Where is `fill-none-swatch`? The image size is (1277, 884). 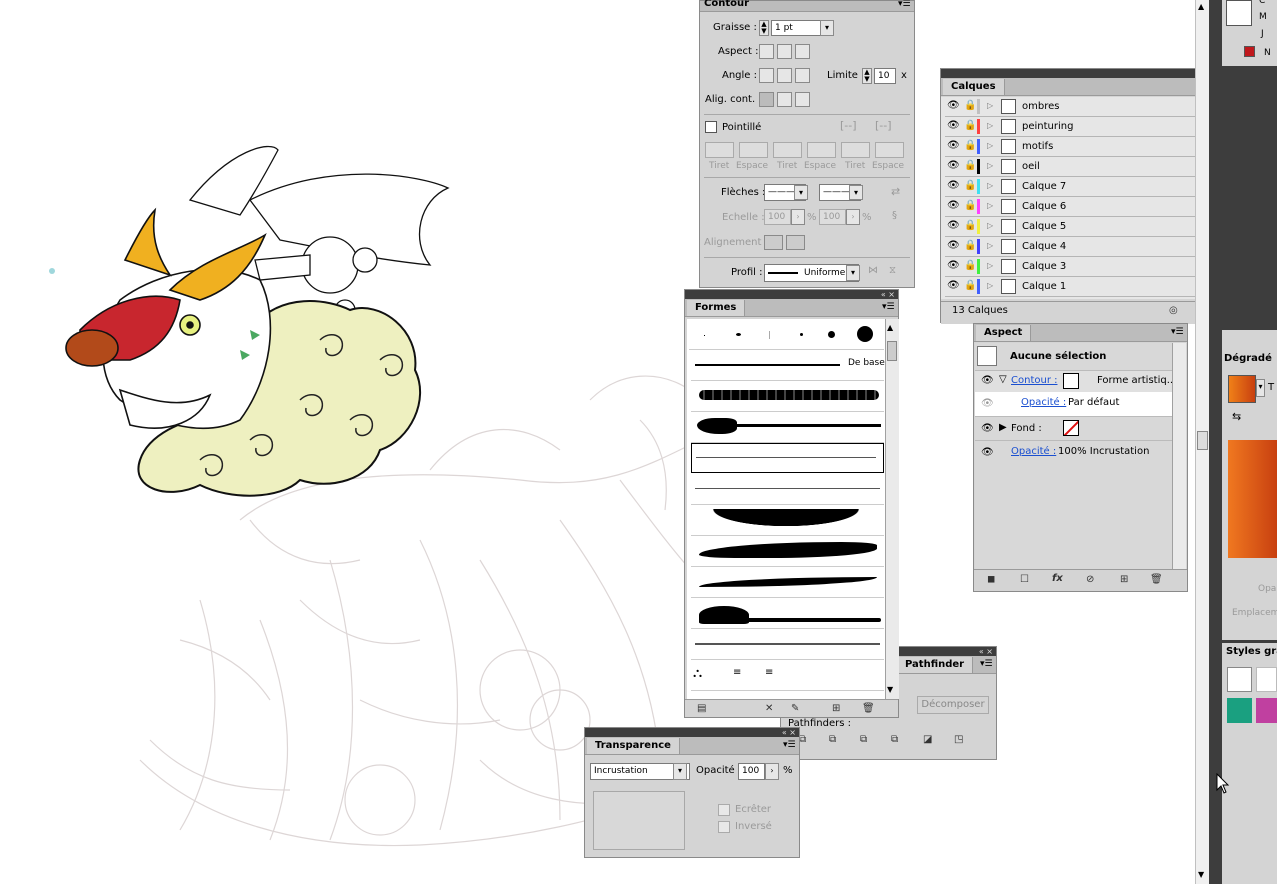
fill-none-swatch is located at coordinates (1071, 428).